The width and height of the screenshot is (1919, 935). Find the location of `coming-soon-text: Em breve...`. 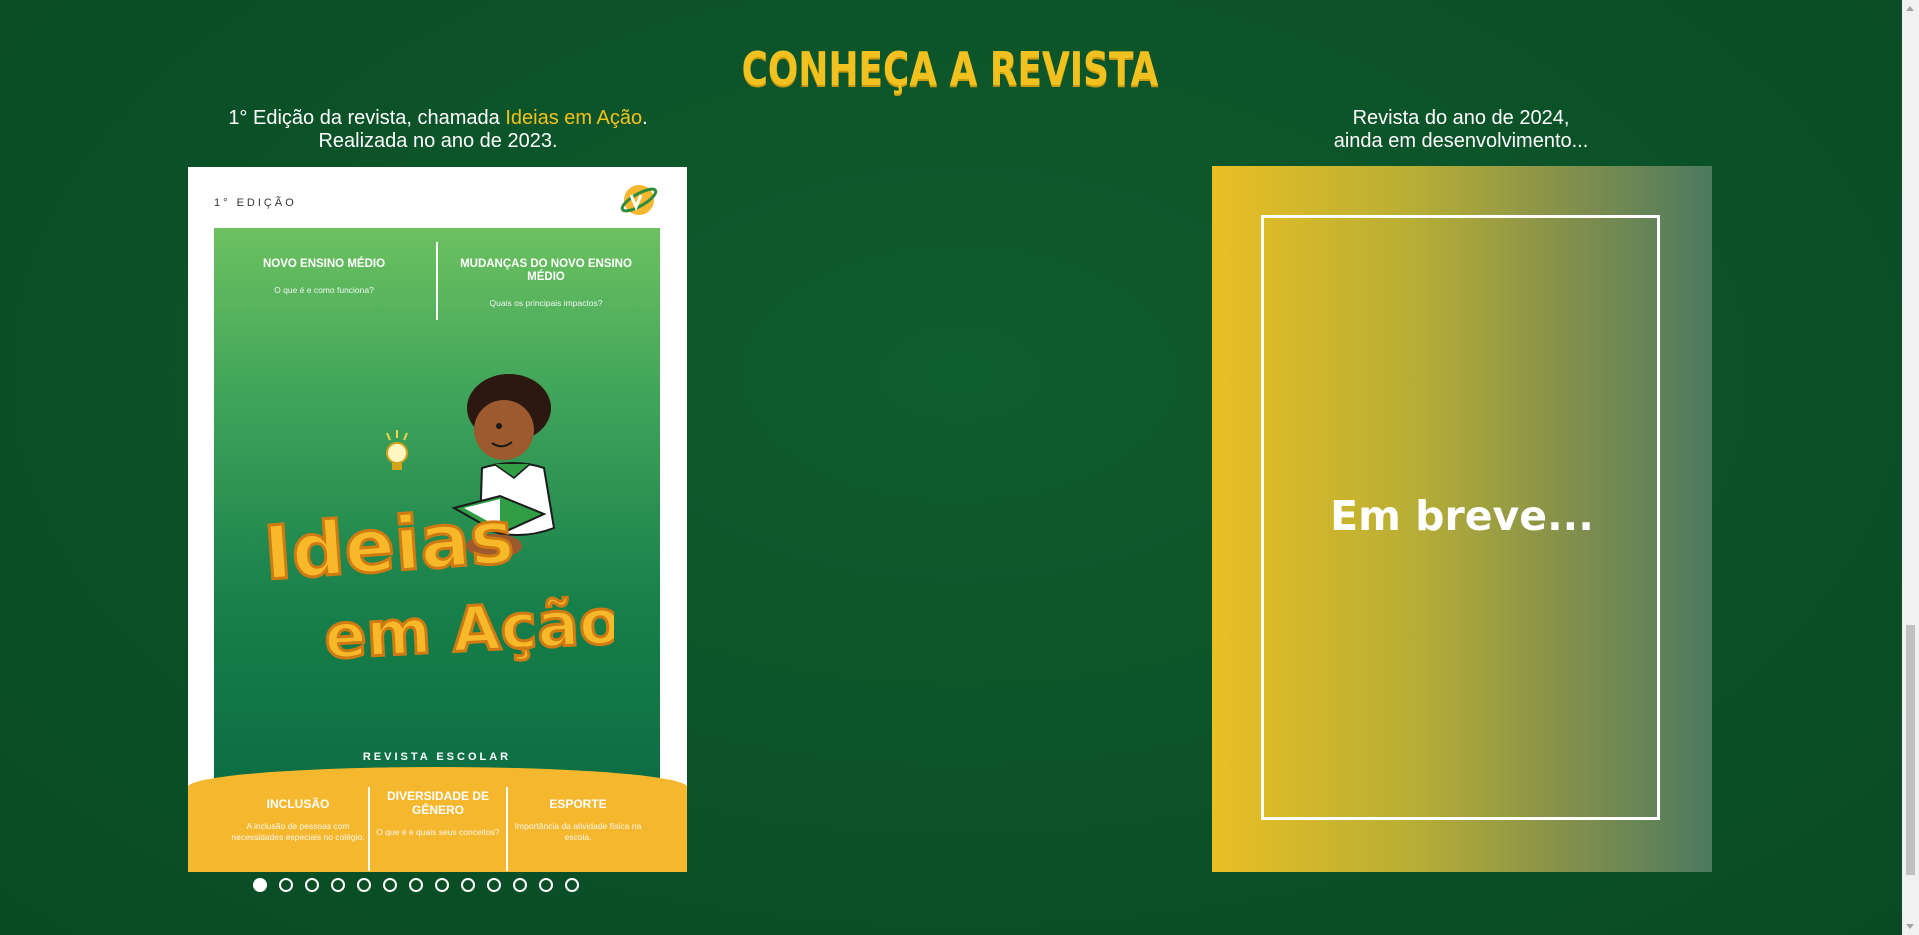

coming-soon-text: Em breve... is located at coordinates (1462, 516).